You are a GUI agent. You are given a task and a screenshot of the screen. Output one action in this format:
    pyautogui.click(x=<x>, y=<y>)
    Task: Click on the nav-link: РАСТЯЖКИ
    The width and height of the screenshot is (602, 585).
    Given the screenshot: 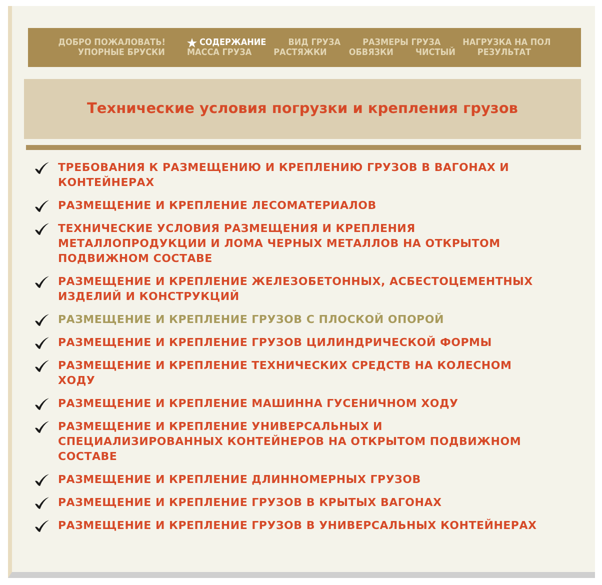 What is the action you would take?
    pyautogui.click(x=300, y=53)
    